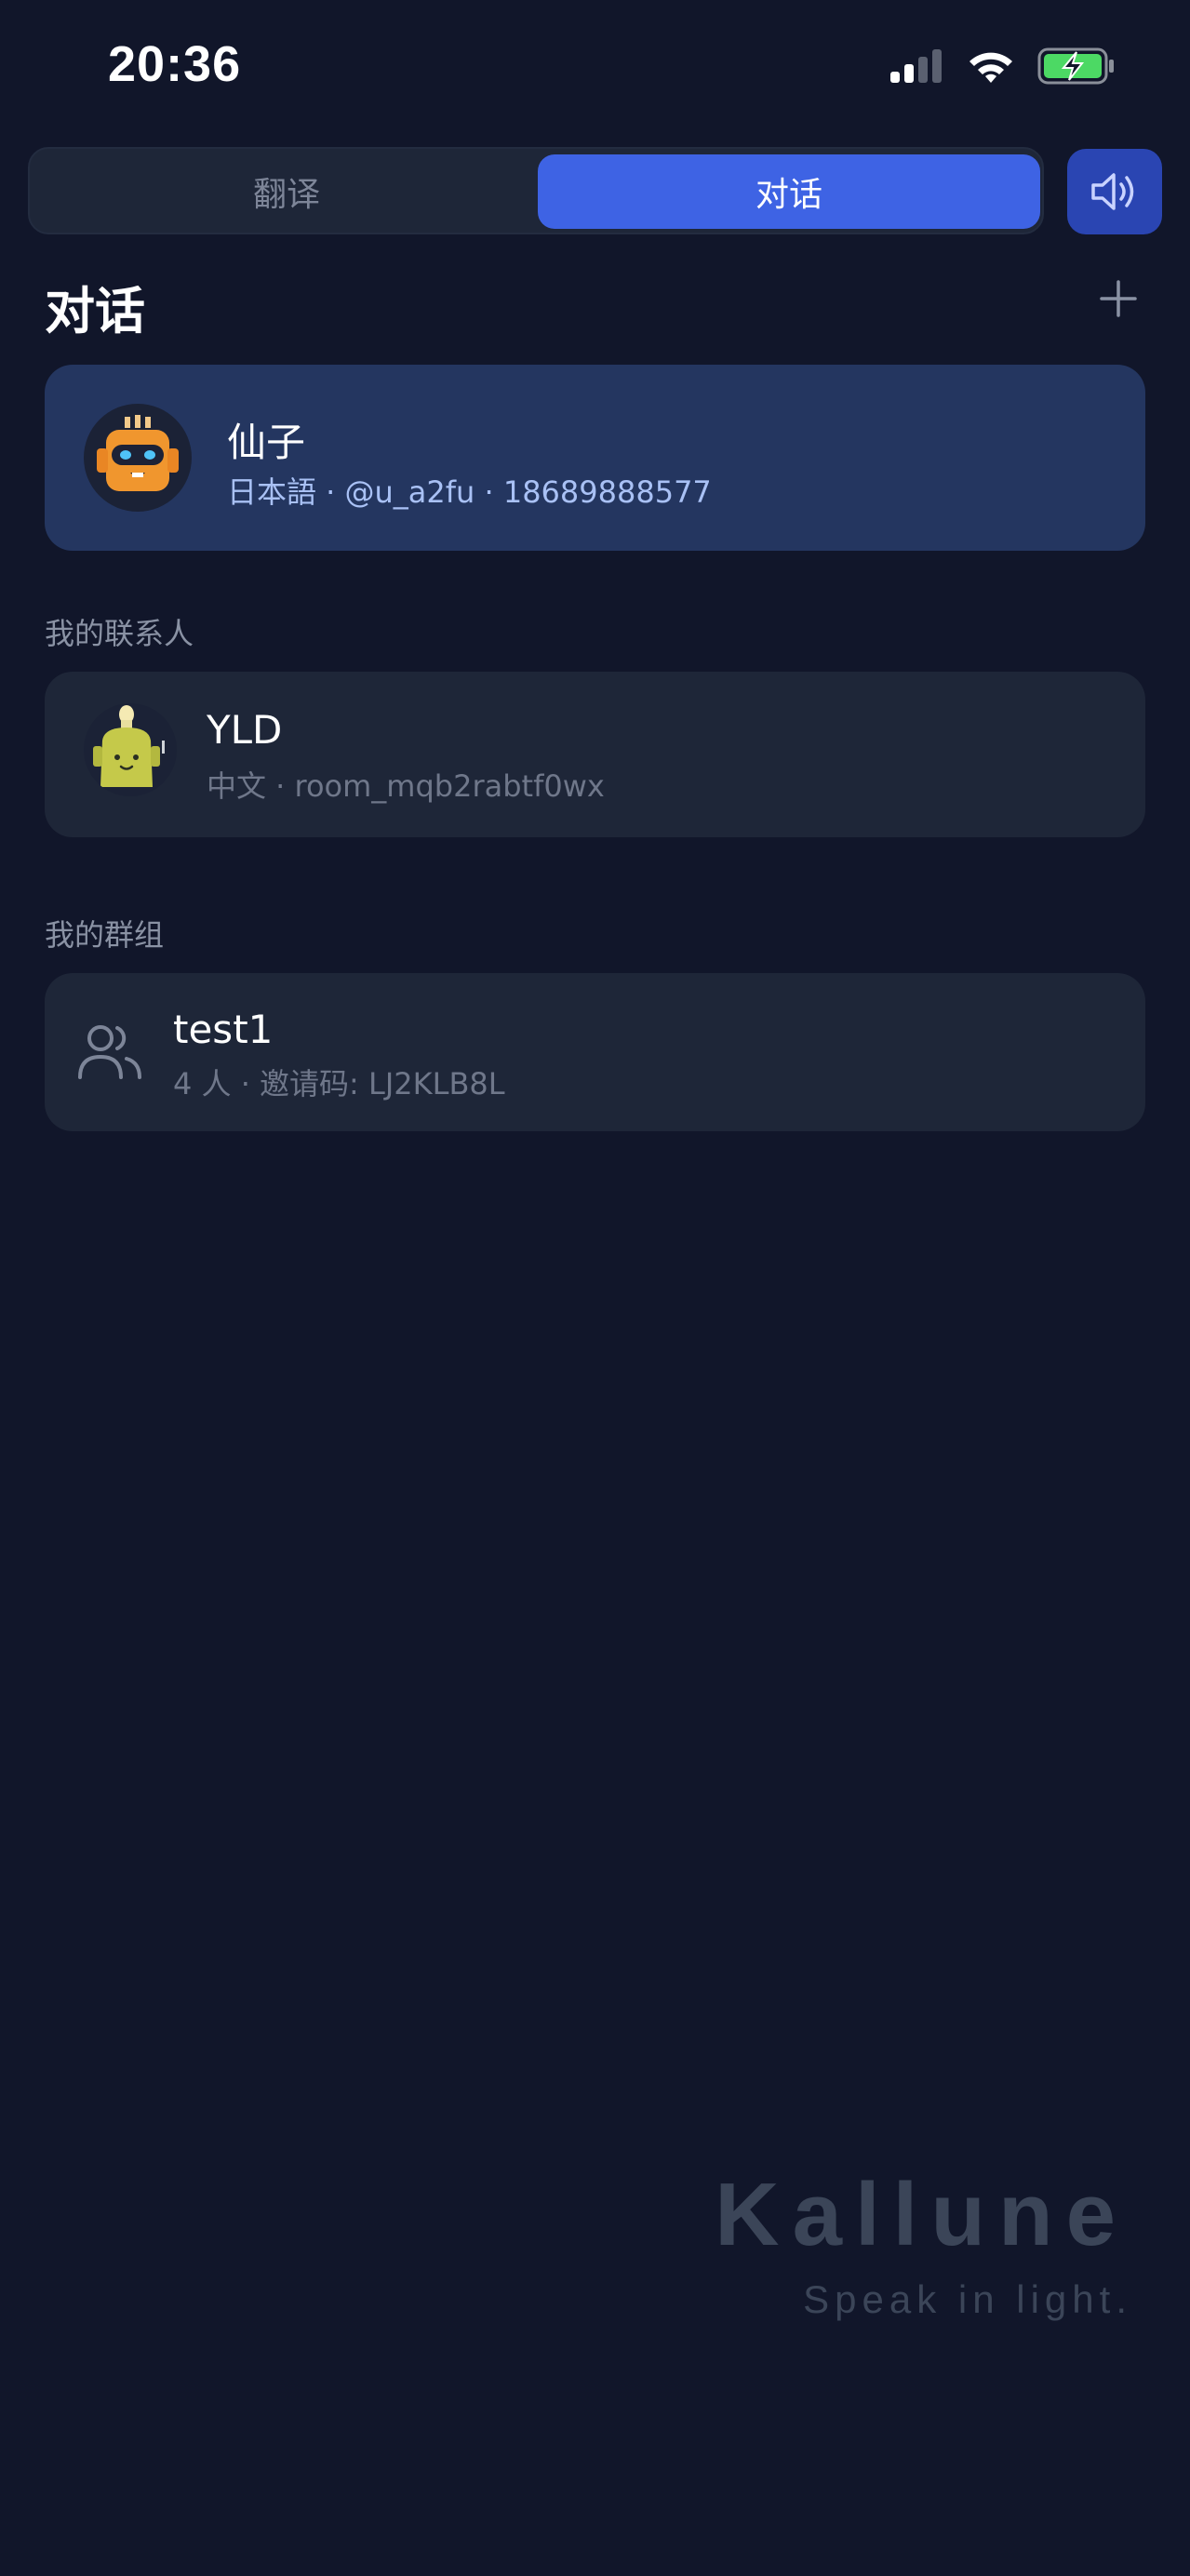 This screenshot has width=1190, height=2576. What do you see at coordinates (406, 786) in the screenshot?
I see `contact-meta: 中文 · room_mqb2rabtf0wx` at bounding box center [406, 786].